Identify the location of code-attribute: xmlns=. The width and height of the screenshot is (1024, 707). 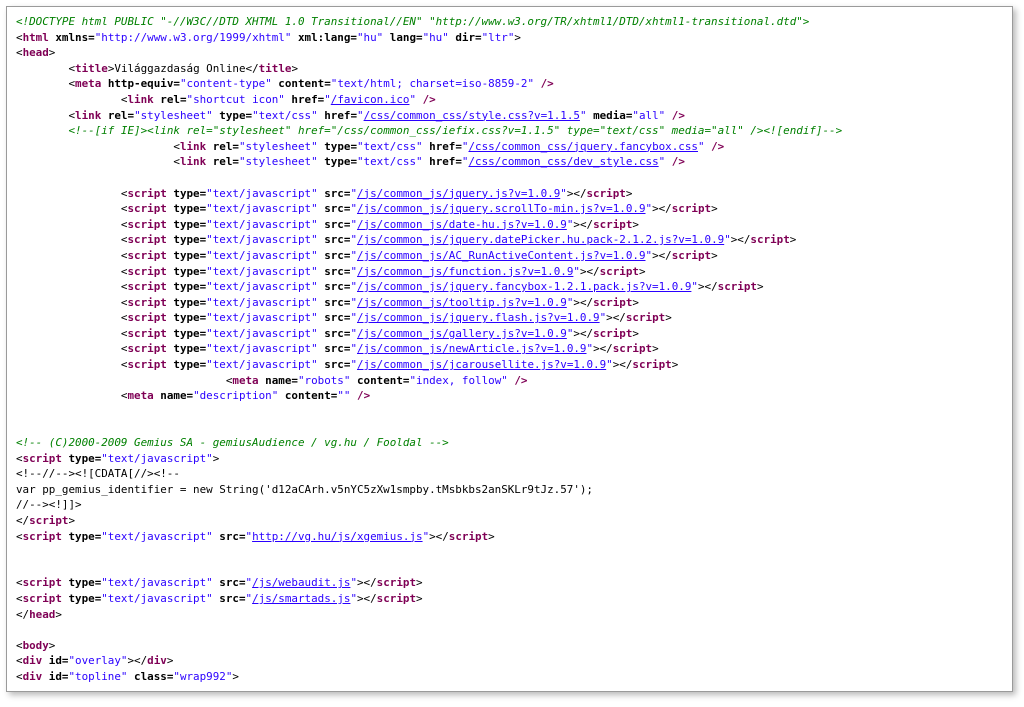
(71, 37).